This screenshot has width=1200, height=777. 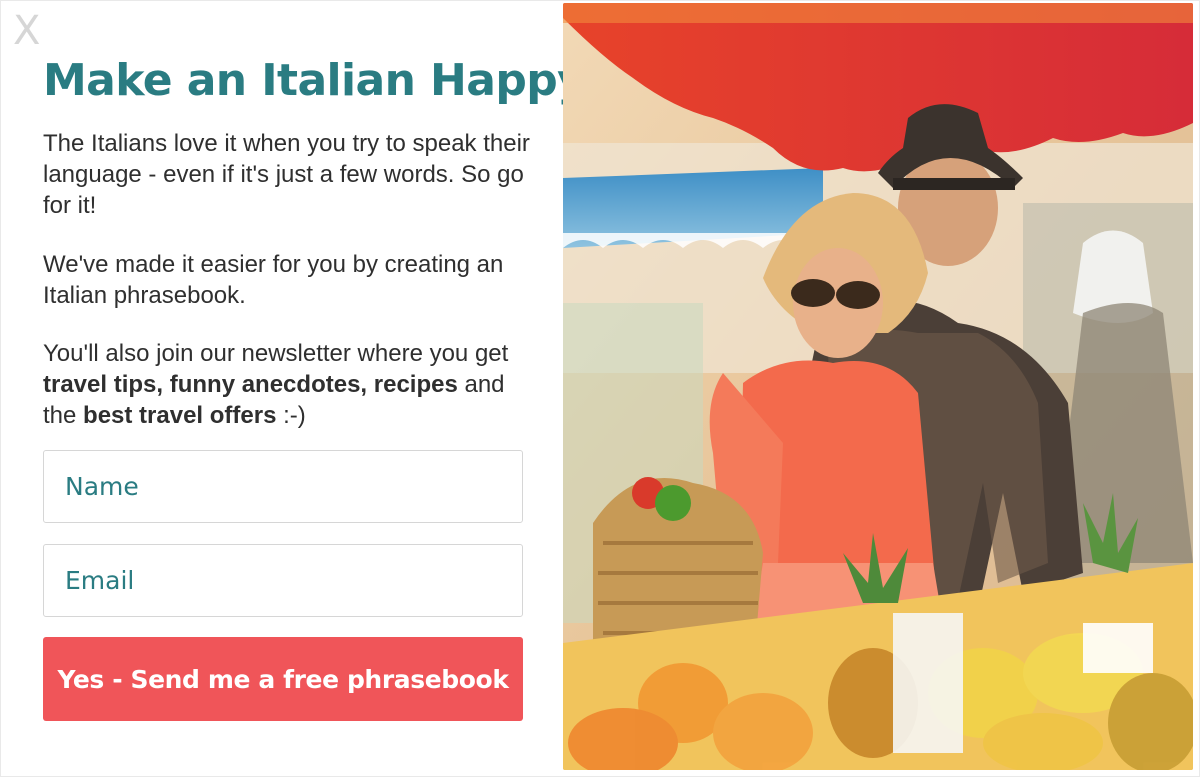 I want to click on submit-button: Yes - Send me a free phrasebook, so click(x=283, y=679).